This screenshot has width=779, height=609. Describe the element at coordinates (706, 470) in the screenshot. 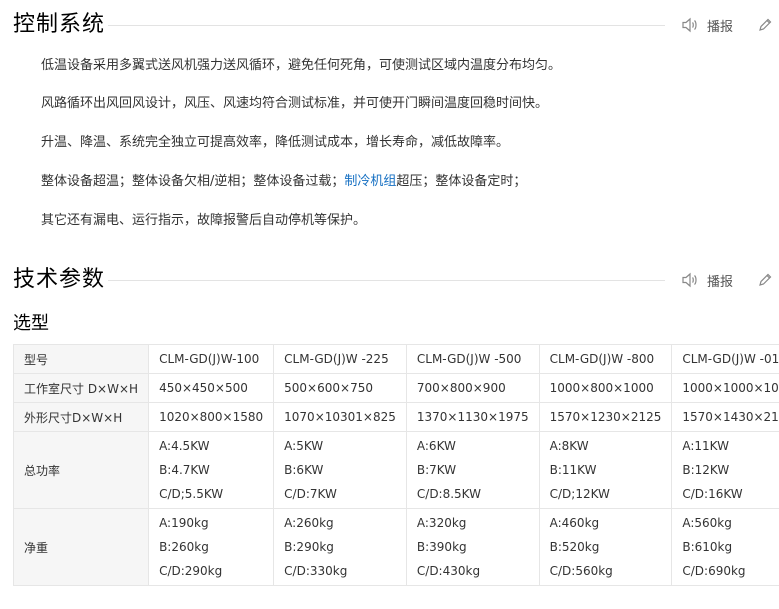

I see `cell-line: B:12KW` at that location.